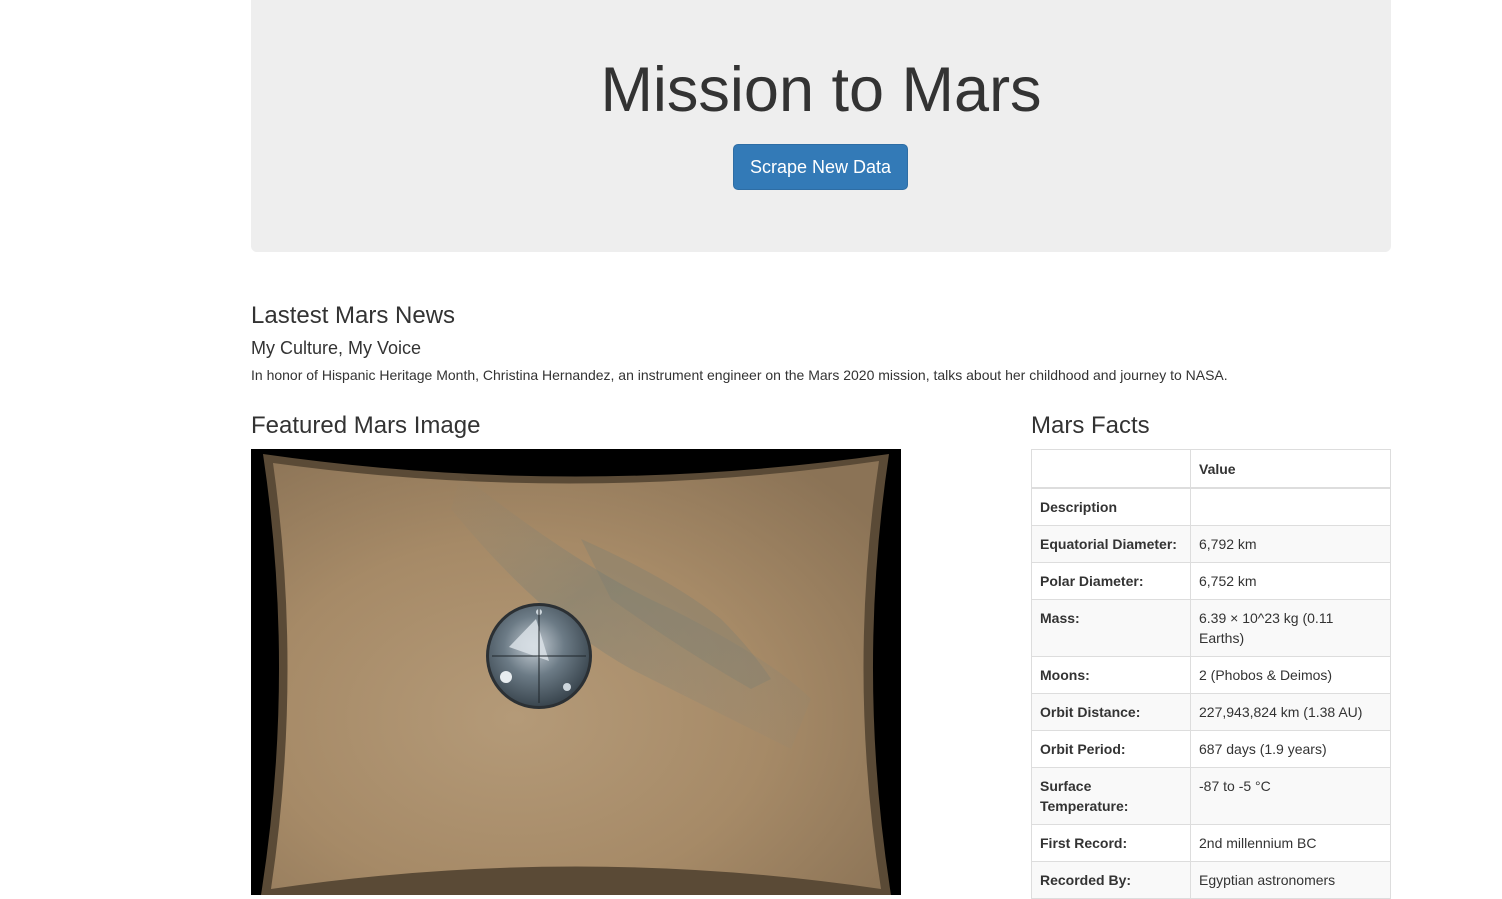  I want to click on table-row: Surface Temperature: -87 to -5 °C, so click(1211, 796).